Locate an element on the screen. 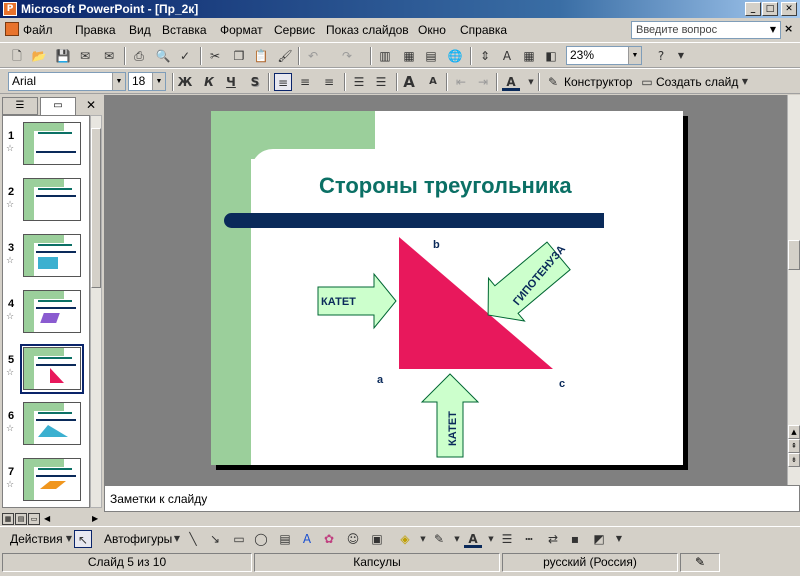 This screenshot has height=576, width=800. close-panel-icon: ✕ is located at coordinates (91, 105).